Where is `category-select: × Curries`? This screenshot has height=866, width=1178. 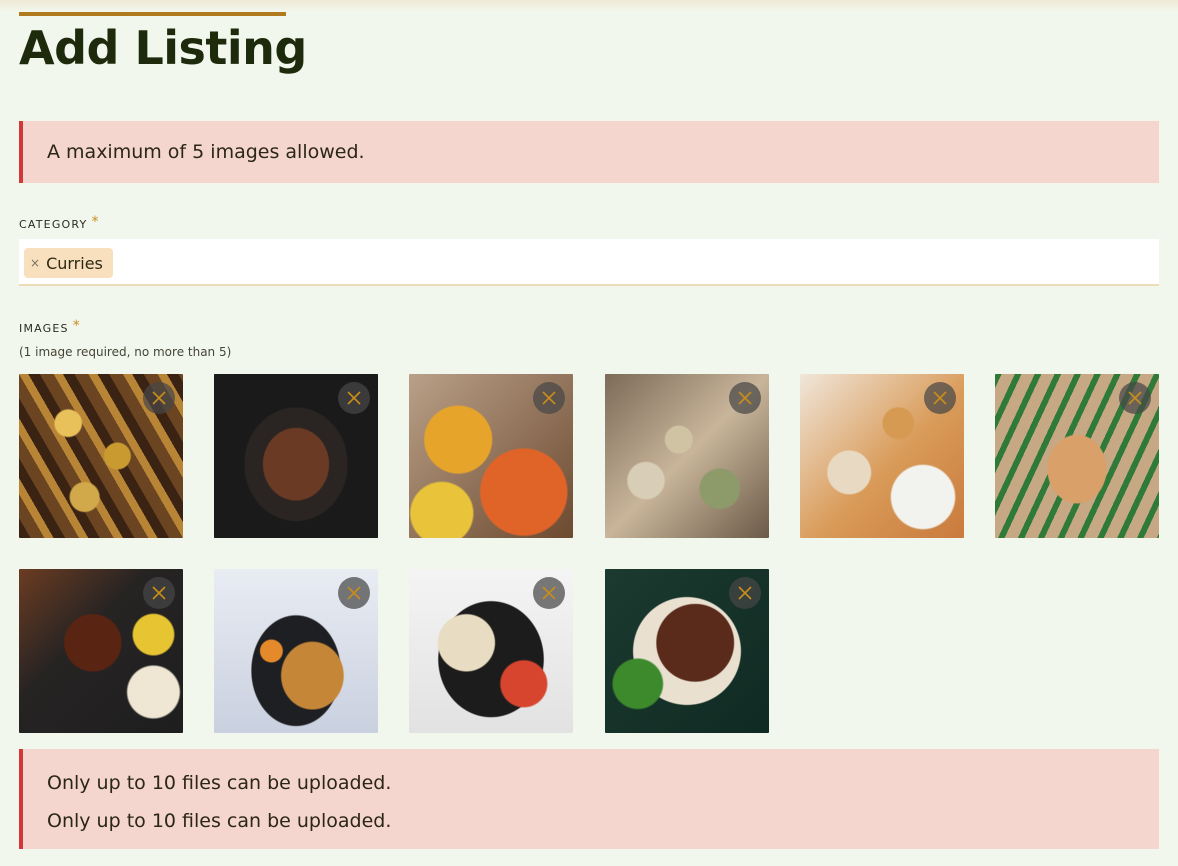 category-select: × Curries is located at coordinates (589, 262).